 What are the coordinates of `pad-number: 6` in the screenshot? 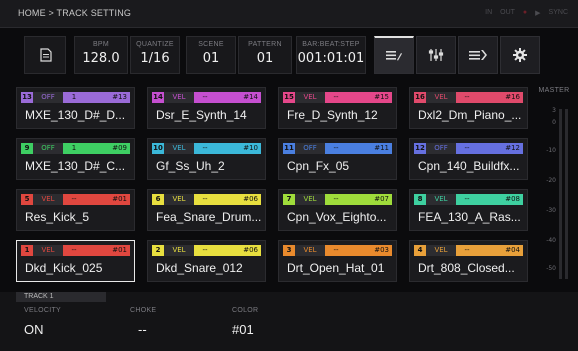 It's located at (158, 199).